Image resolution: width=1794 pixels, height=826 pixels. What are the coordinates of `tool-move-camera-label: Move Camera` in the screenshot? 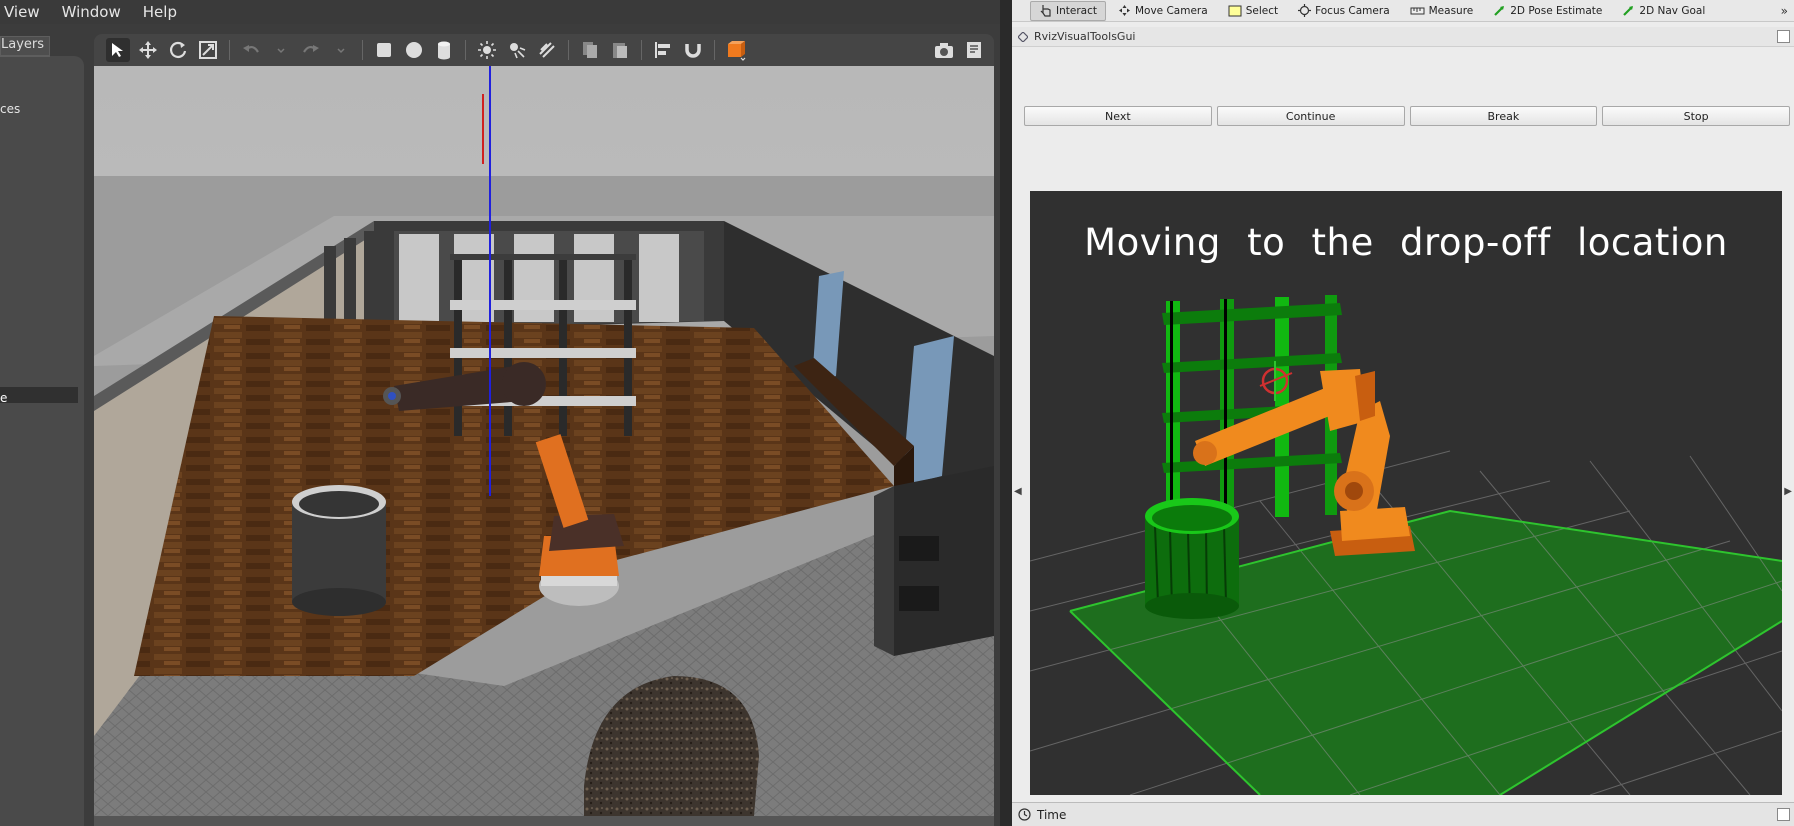 It's located at (1171, 10).